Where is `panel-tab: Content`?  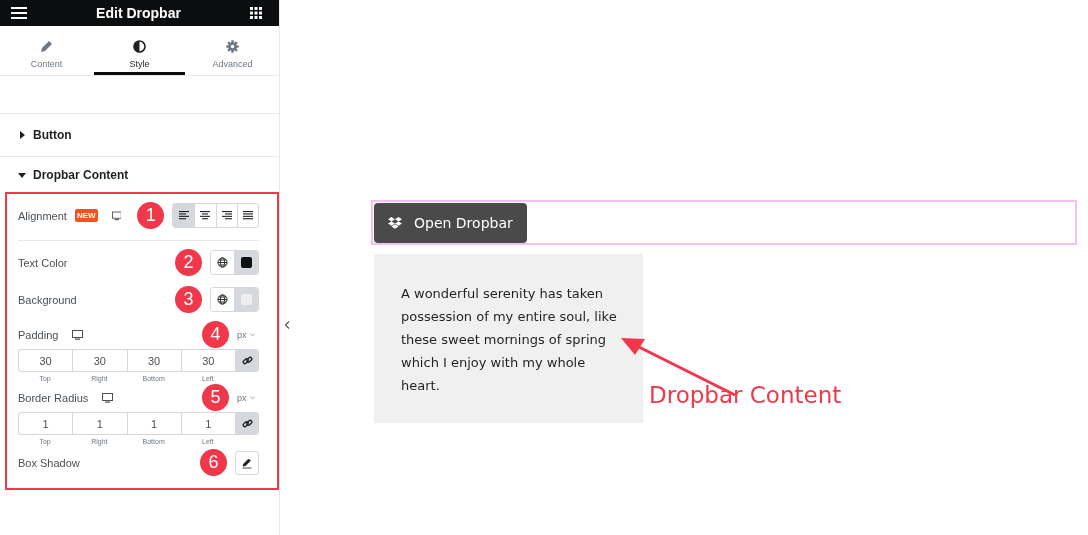 panel-tab: Content is located at coordinates (46, 52).